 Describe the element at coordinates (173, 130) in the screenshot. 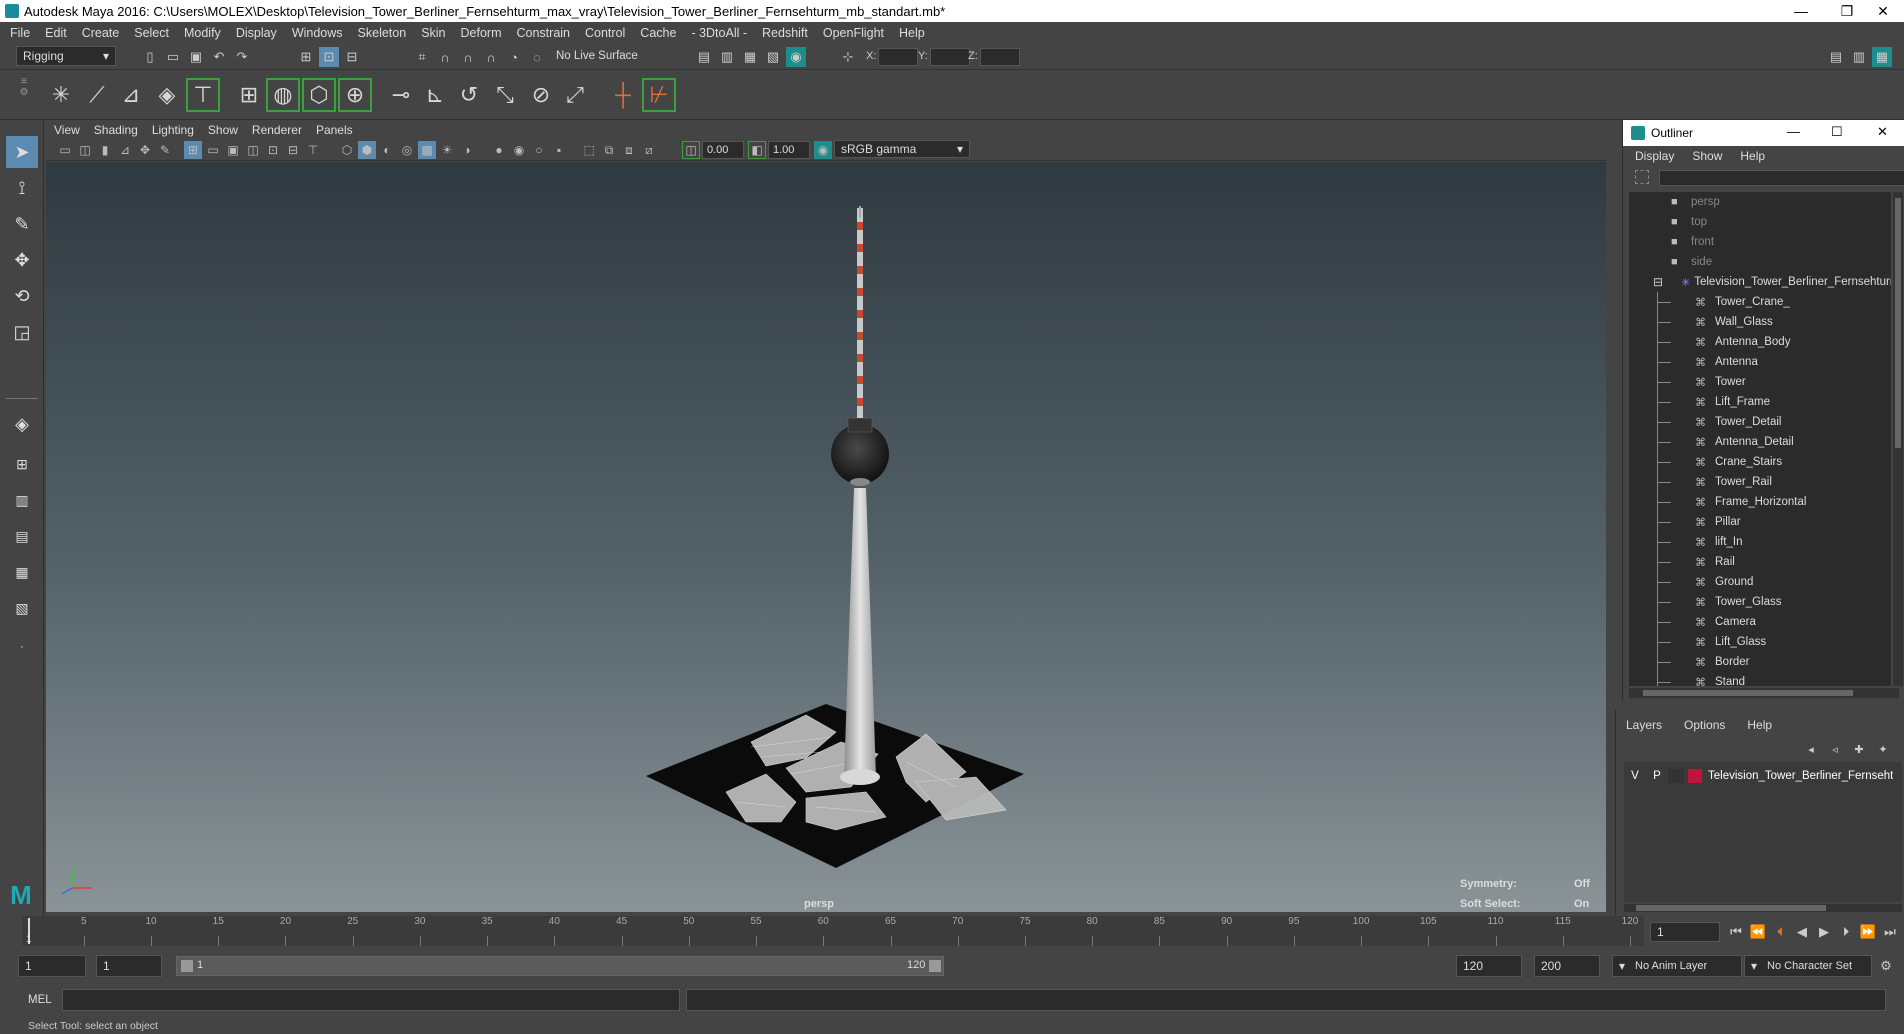

I see `panel-menu-lighting: Lighting` at that location.